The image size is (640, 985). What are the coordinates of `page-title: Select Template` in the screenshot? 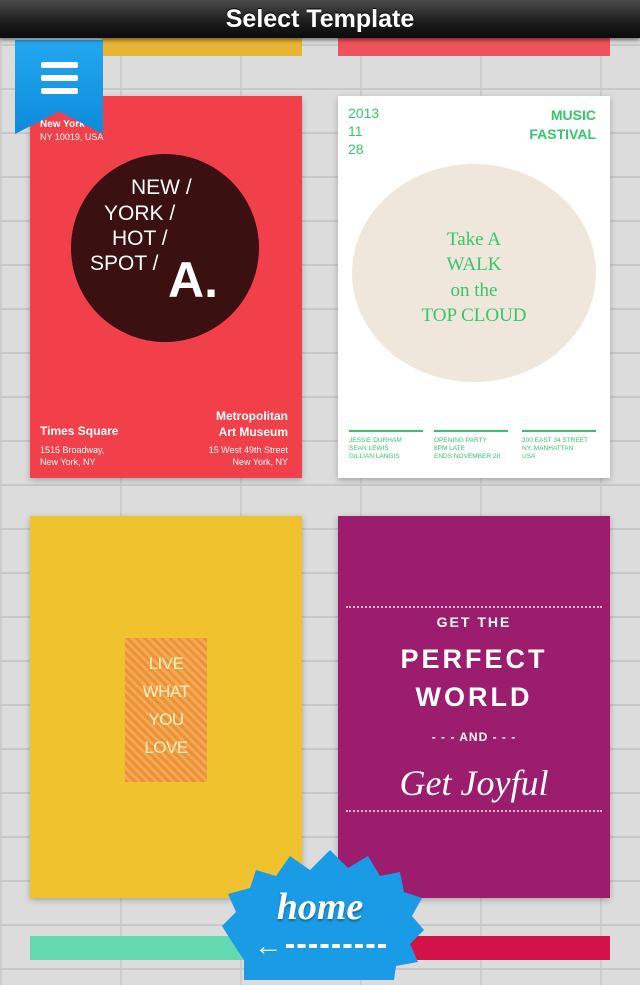 It's located at (320, 19).